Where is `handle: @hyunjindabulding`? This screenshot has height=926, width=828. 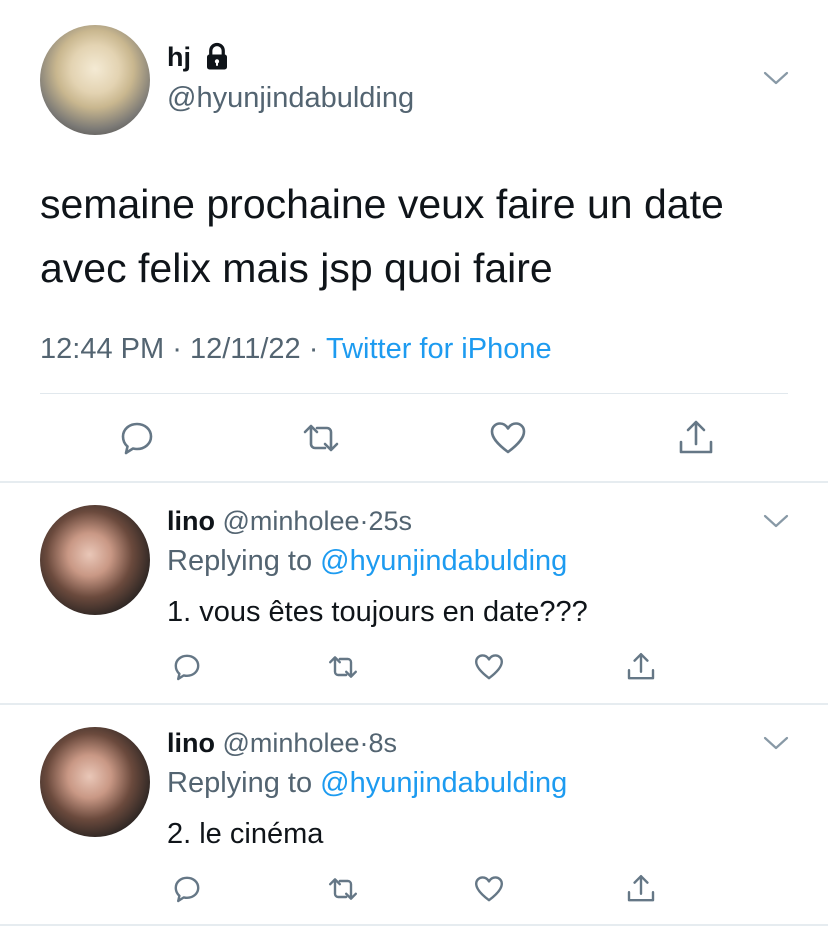 handle: @hyunjindabulding is located at coordinates (290, 98).